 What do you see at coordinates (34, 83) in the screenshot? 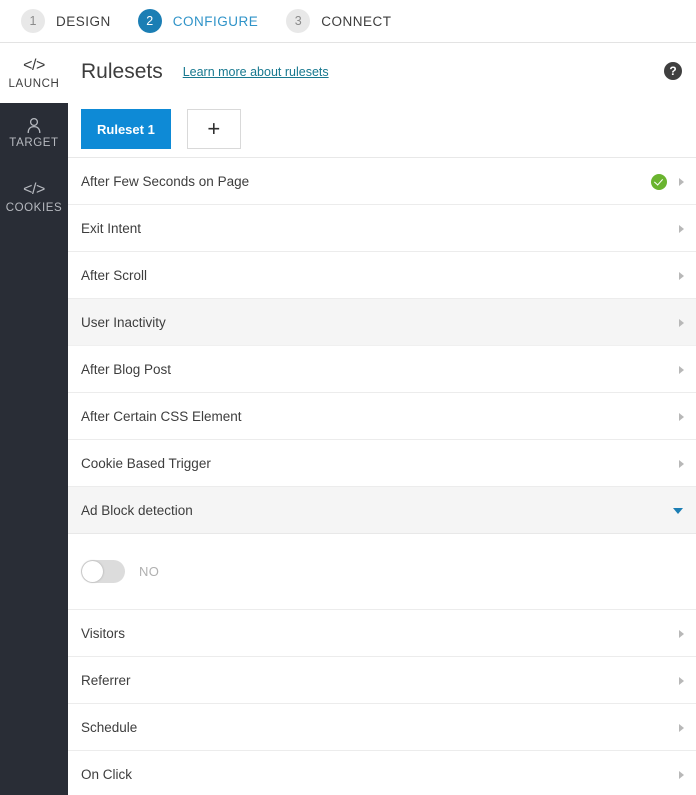
I see `sidebar-item-label-launch: LAUNCH` at bounding box center [34, 83].